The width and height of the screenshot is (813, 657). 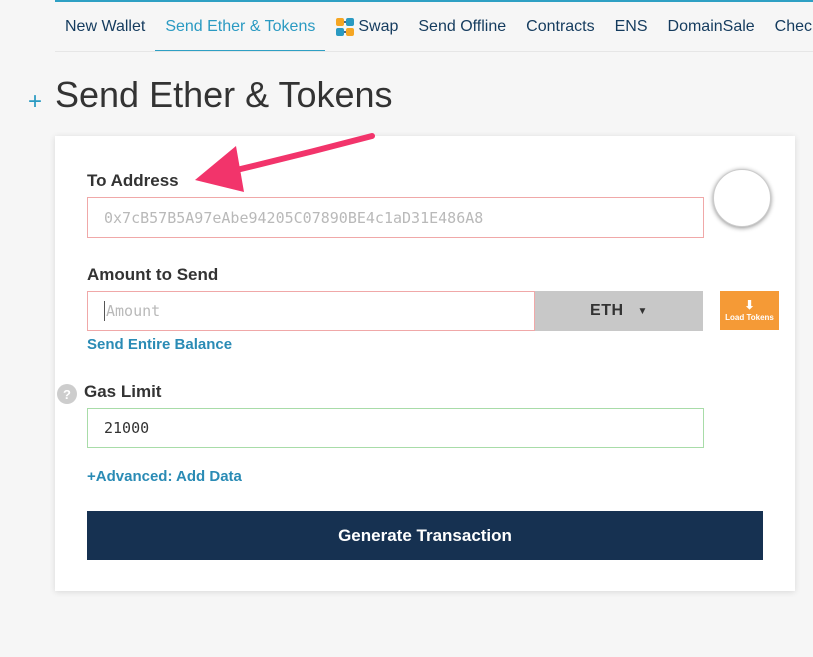 I want to click on amount-input: Amount, so click(x=311, y=311).